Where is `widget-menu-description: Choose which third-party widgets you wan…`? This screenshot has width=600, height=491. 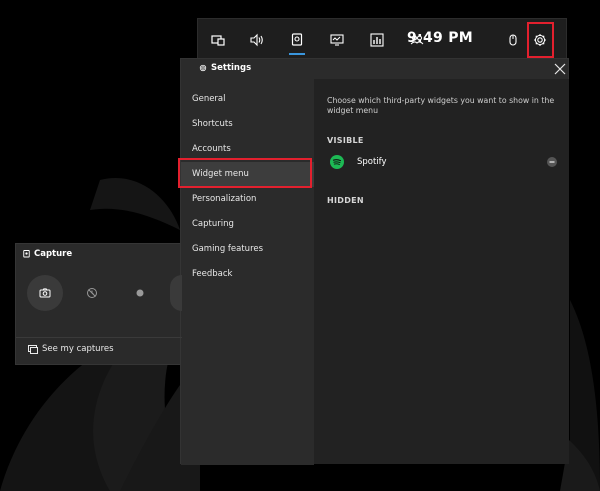 widget-menu-description: Choose which third-party widgets you wan… is located at coordinates (441, 105).